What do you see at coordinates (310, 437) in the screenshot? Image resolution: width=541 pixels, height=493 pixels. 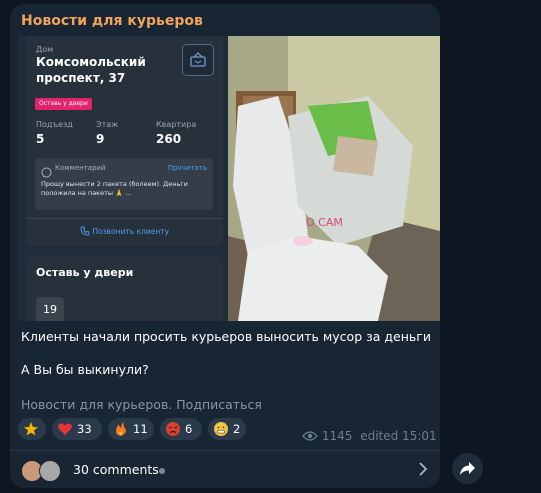 I see `eye-icon` at bounding box center [310, 437].